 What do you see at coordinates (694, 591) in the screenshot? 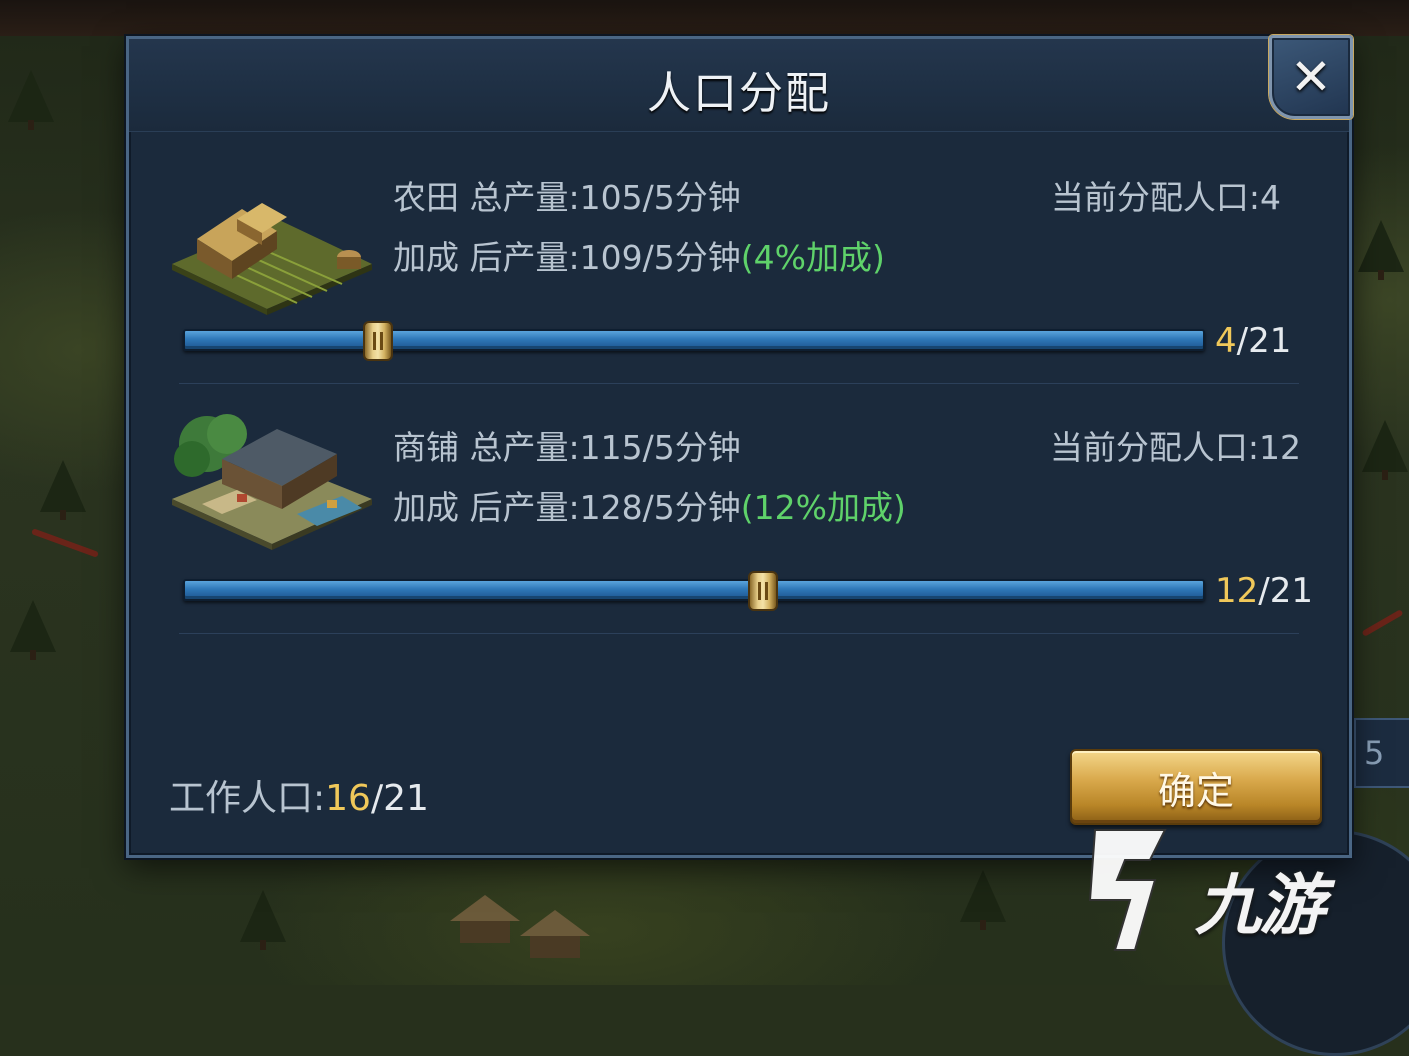
I see `shop-population-slider` at bounding box center [694, 591].